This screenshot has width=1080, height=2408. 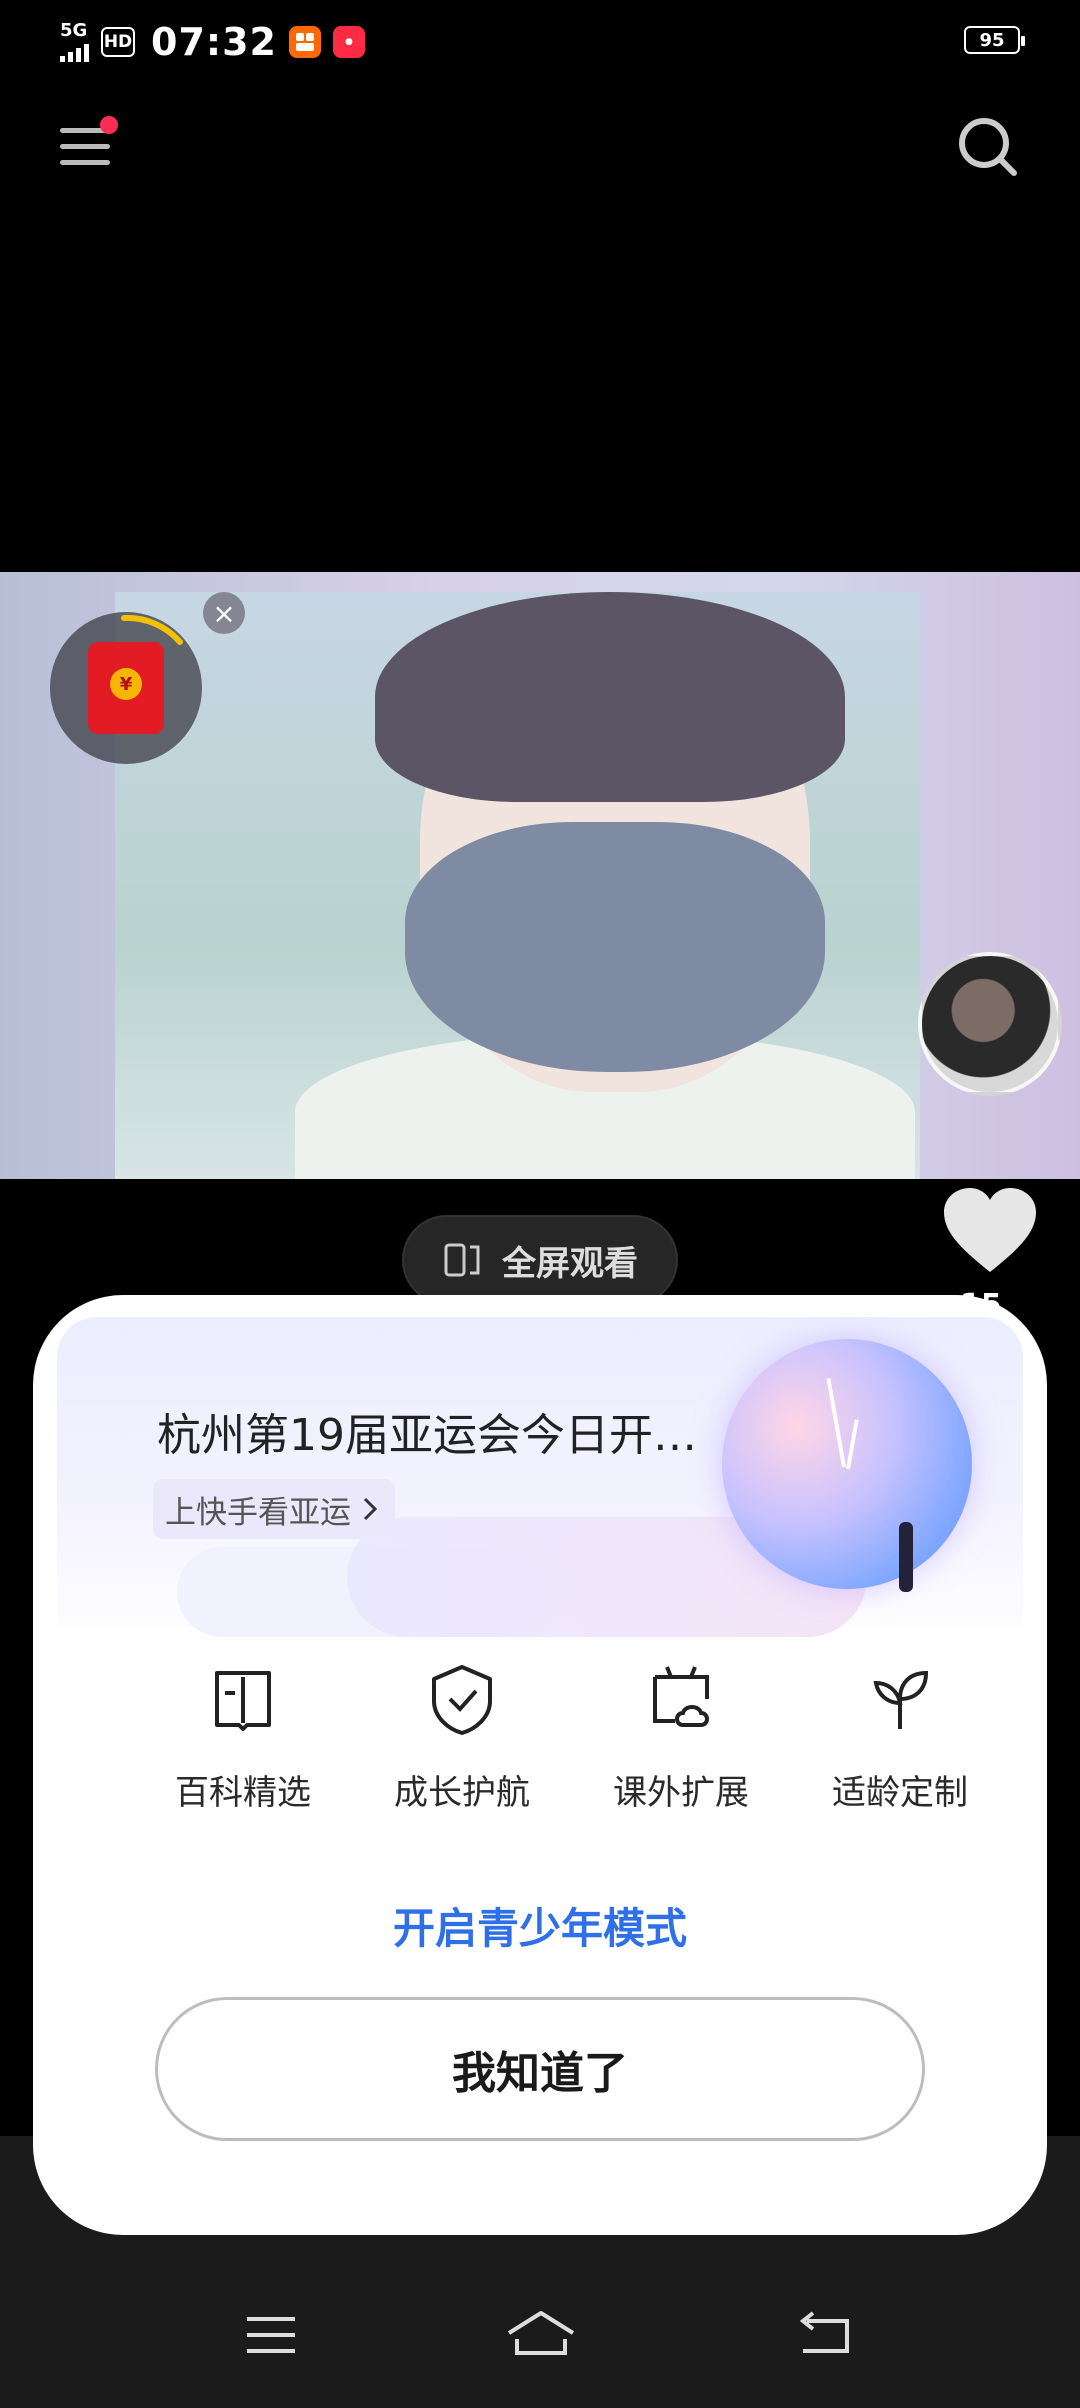 What do you see at coordinates (304, 42) in the screenshot?
I see `kuaishou-app-icon` at bounding box center [304, 42].